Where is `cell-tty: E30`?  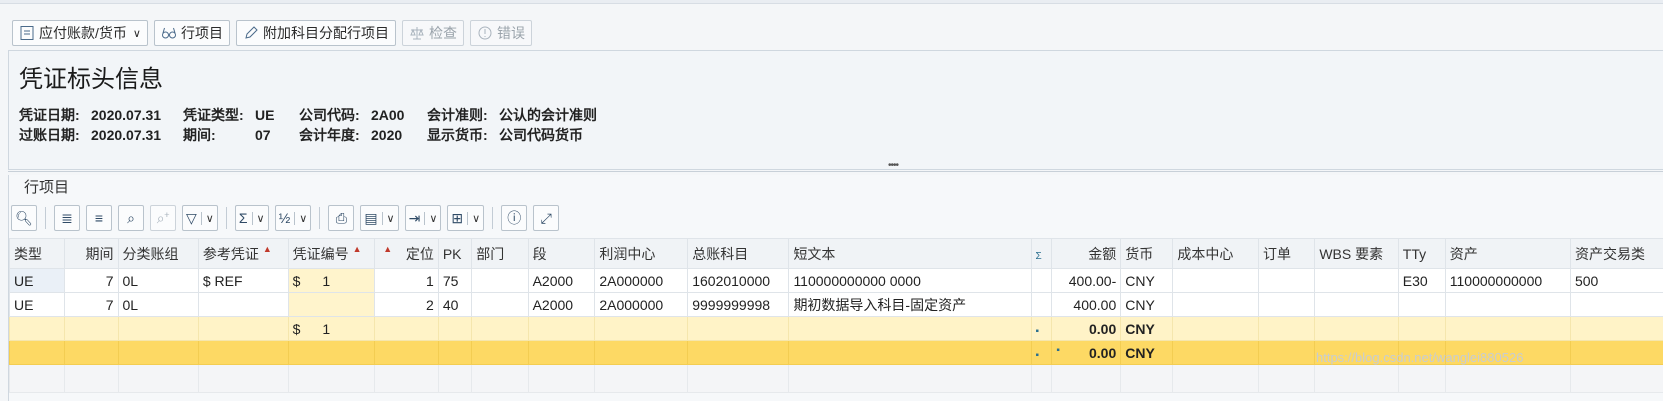 cell-tty: E30 is located at coordinates (1421, 280).